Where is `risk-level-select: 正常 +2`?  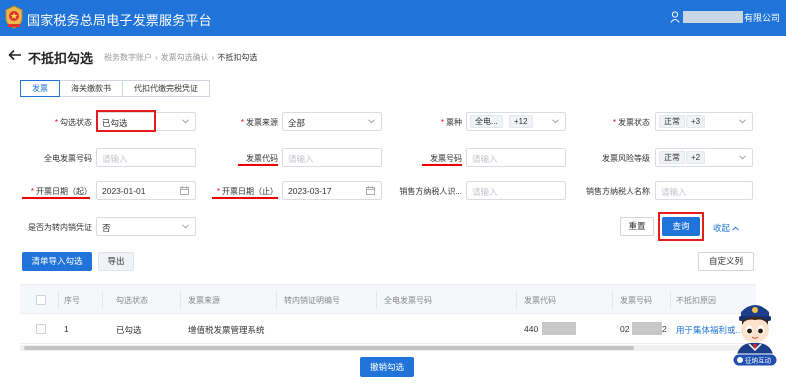
risk-level-select: 正常 +2 is located at coordinates (704, 157).